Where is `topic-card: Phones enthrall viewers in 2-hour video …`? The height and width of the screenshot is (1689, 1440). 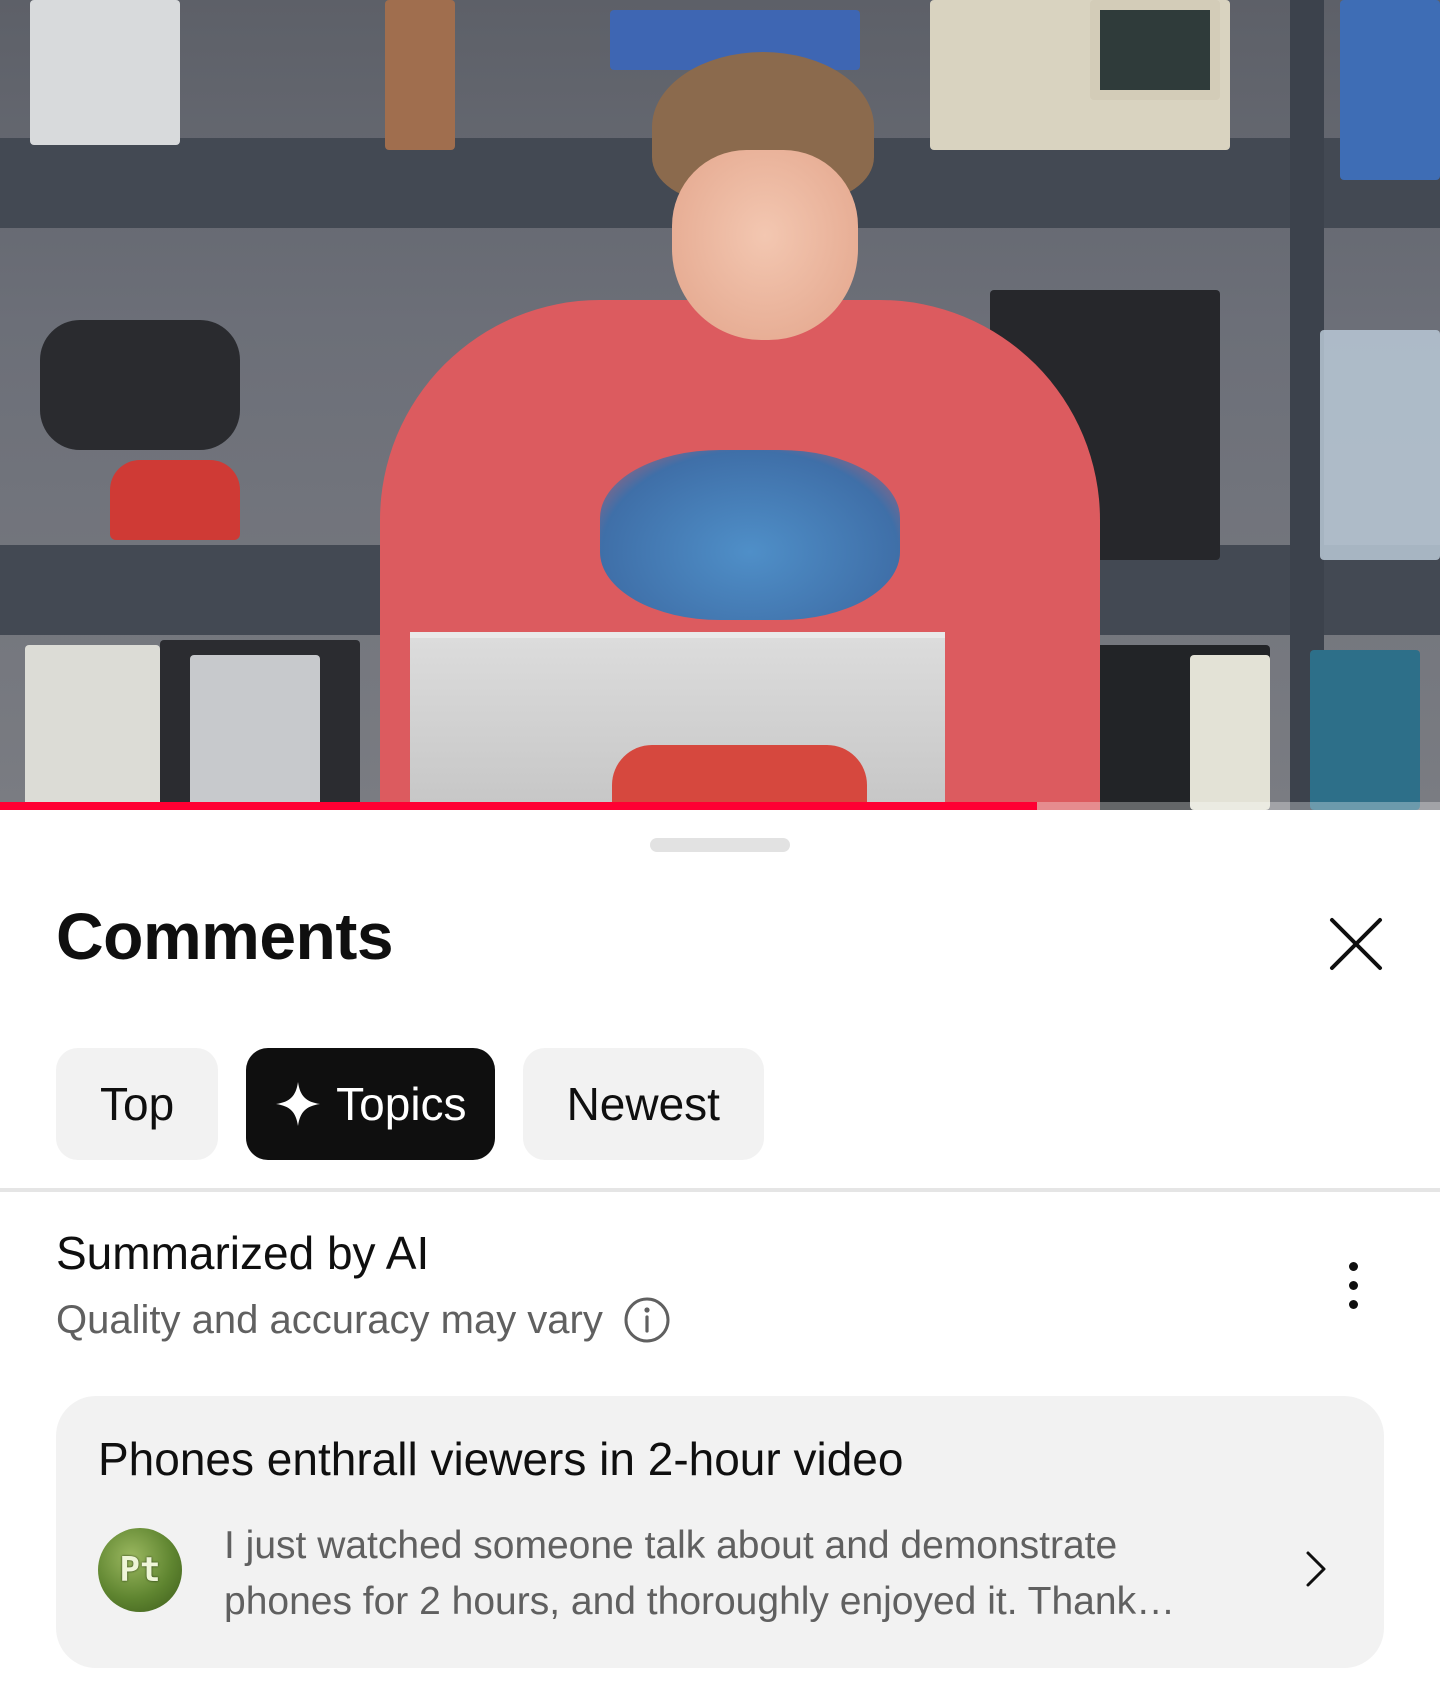 topic-card: Phones enthrall viewers in 2-hour video … is located at coordinates (720, 1532).